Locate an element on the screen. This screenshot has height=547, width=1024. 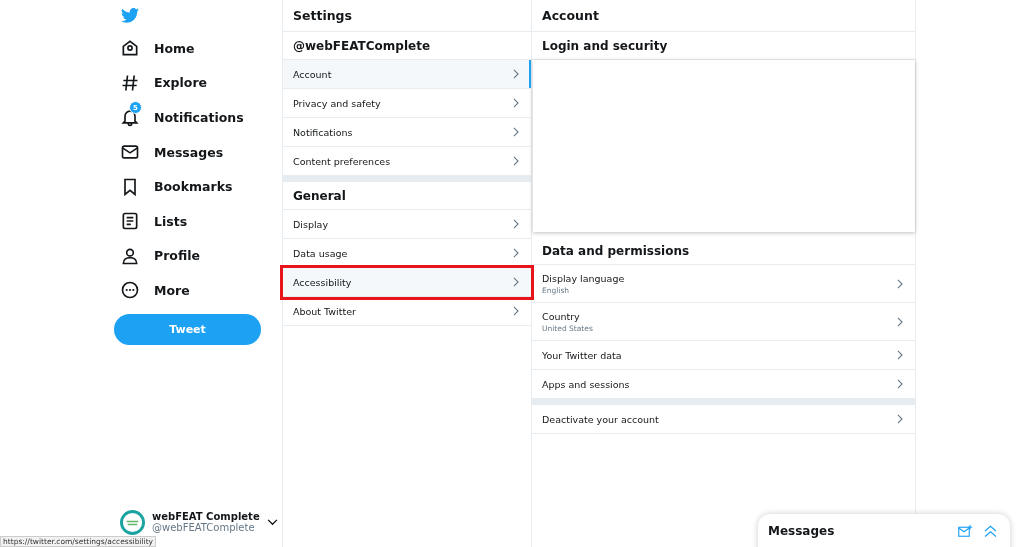
nav-item: Explore is located at coordinates (198, 83).